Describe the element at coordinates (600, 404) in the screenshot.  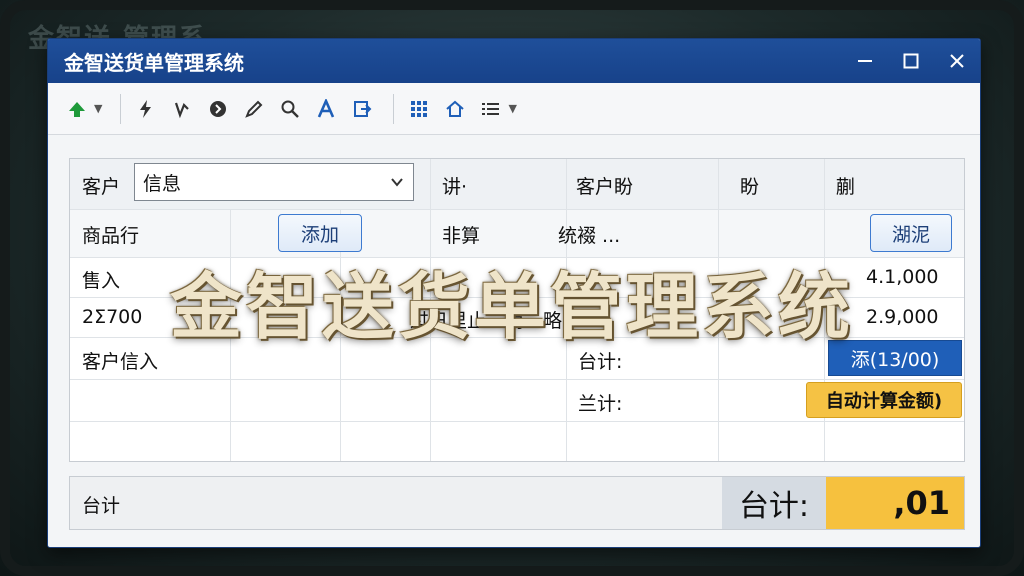
I see `total-label: 兰计:` at that location.